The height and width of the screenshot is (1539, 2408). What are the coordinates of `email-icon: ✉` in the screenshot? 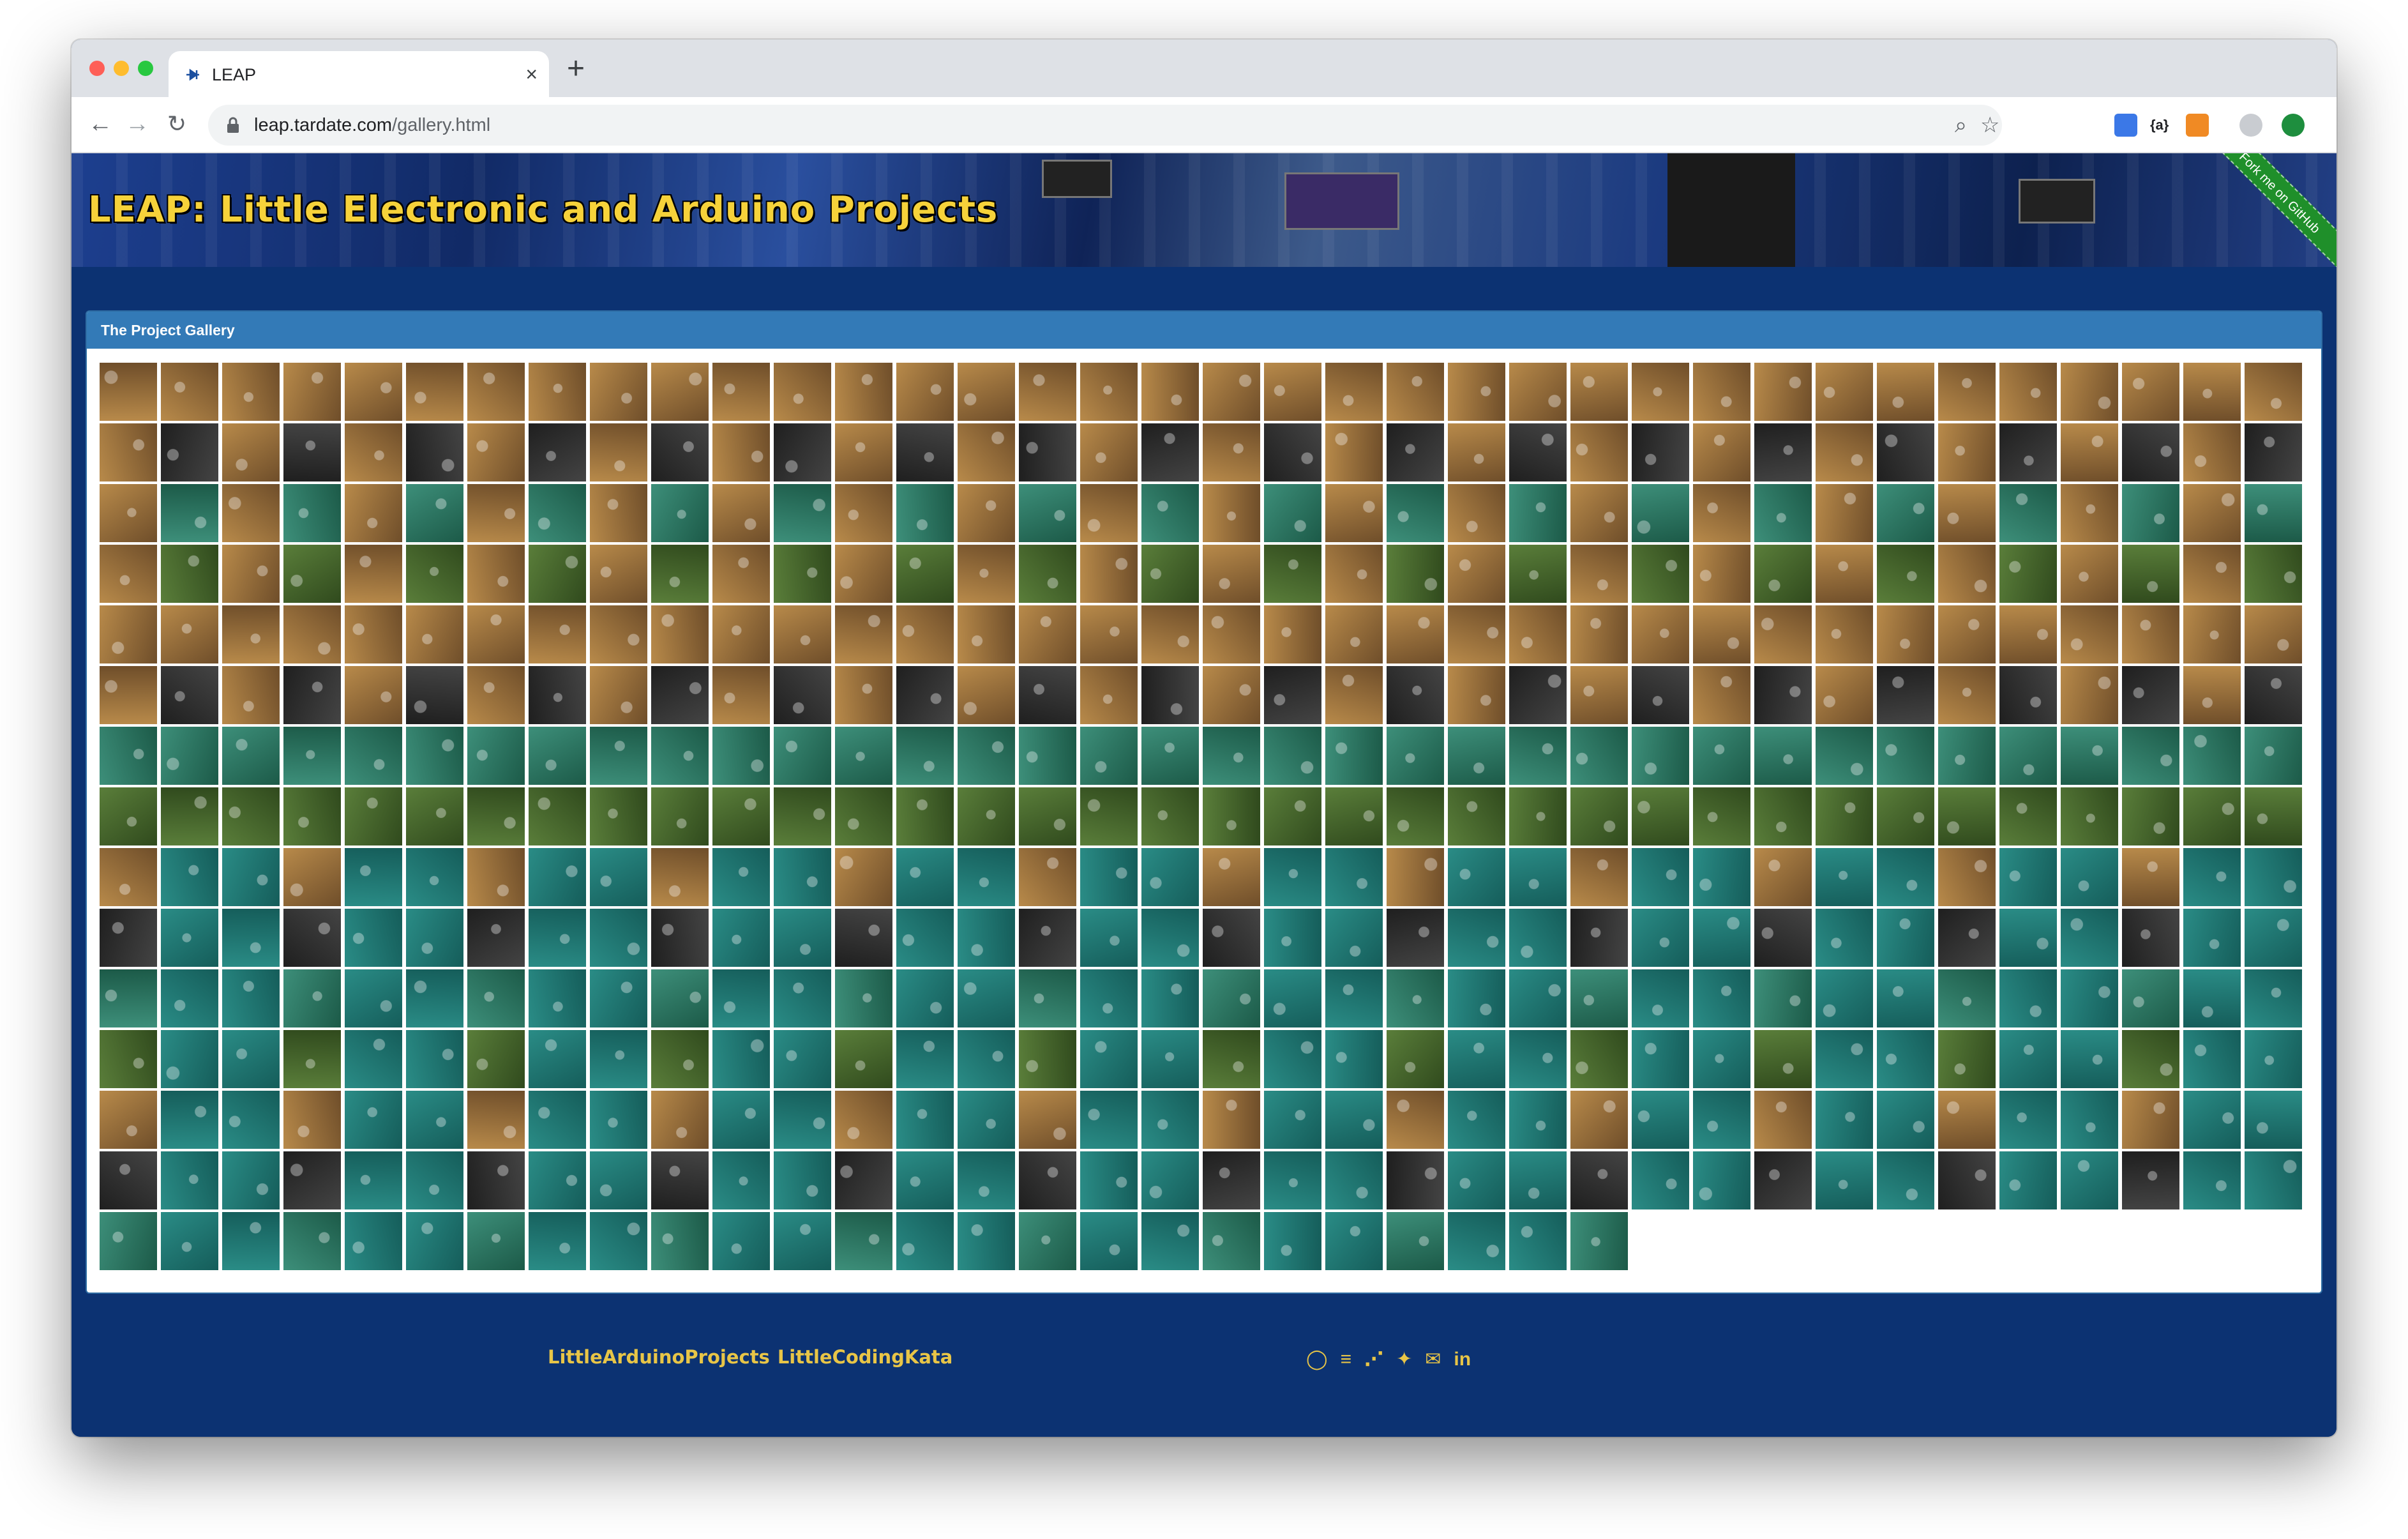 It's located at (1433, 1359).